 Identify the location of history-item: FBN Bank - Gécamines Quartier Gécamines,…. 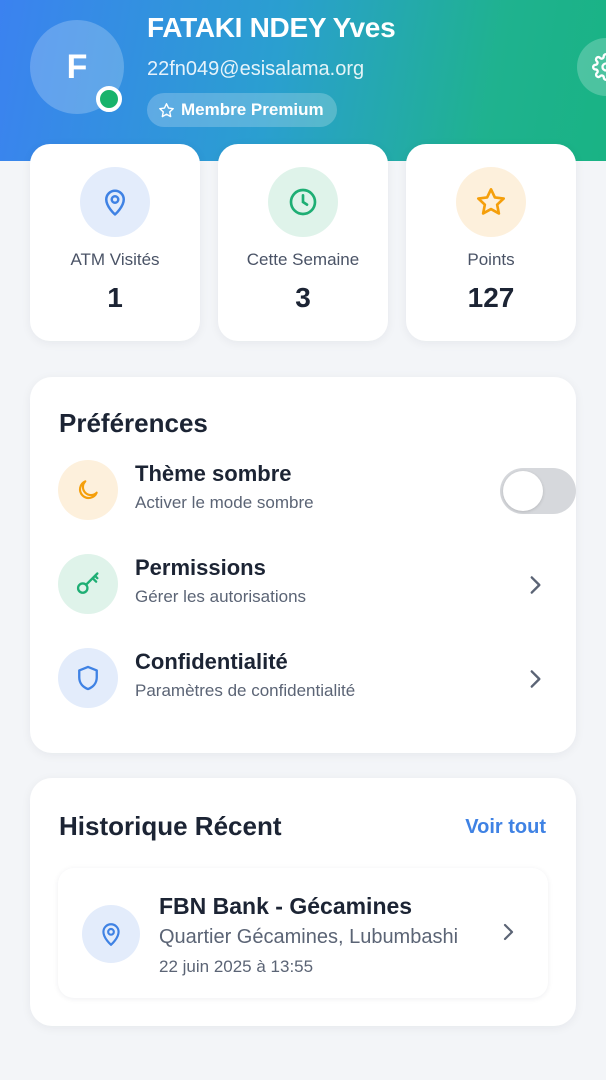
(303, 933).